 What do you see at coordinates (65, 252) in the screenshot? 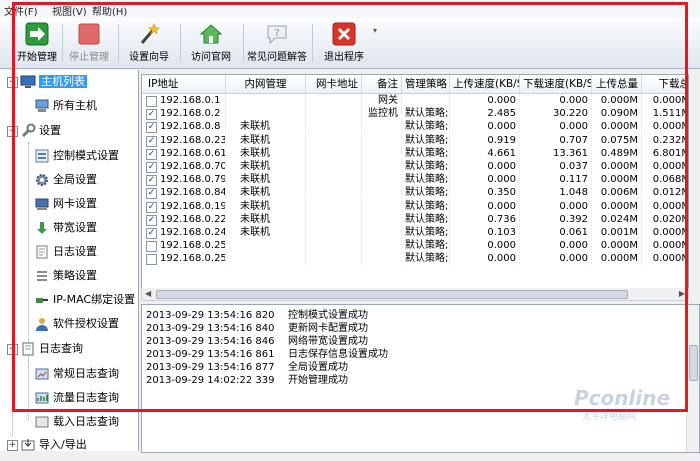
I see `tree-log-settings: 日志设置` at bounding box center [65, 252].